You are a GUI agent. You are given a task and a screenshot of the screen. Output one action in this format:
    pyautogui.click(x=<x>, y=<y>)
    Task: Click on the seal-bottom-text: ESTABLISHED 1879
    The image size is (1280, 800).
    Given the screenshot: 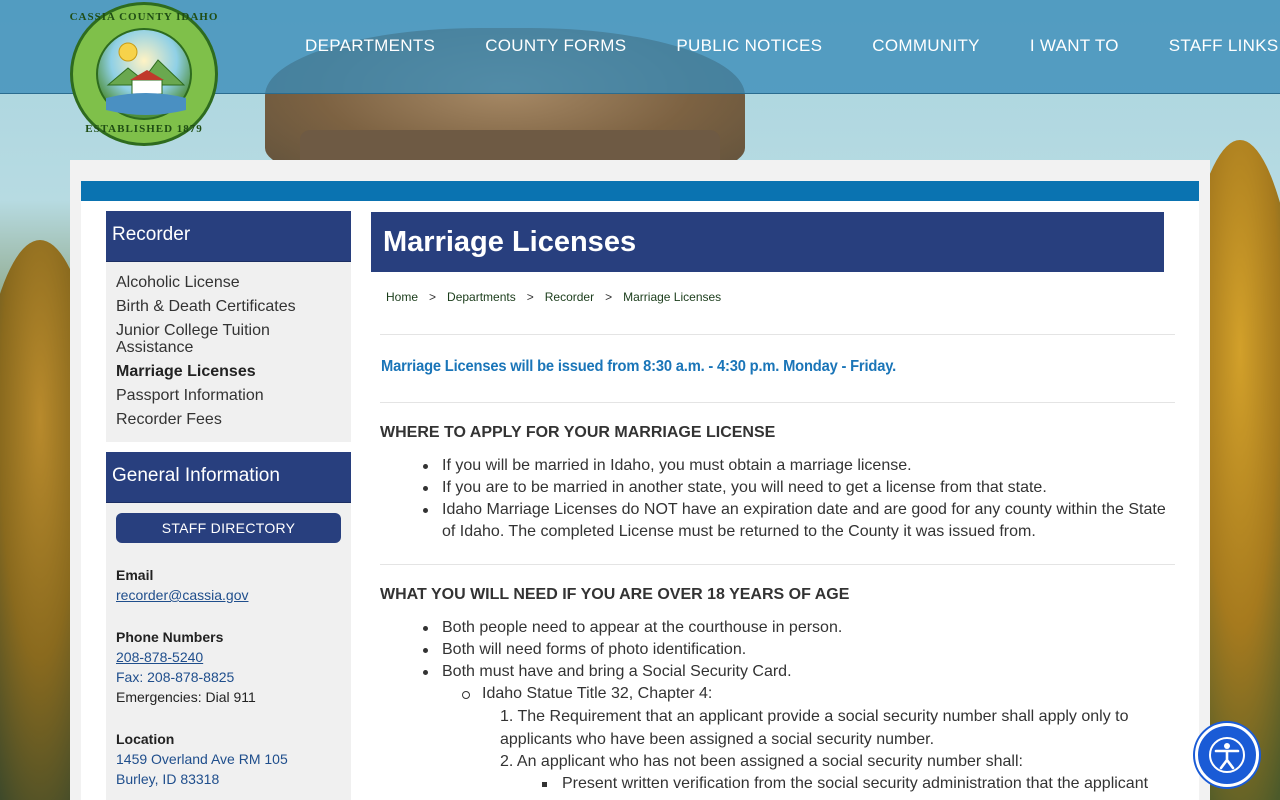 What is the action you would take?
    pyautogui.click(x=144, y=129)
    